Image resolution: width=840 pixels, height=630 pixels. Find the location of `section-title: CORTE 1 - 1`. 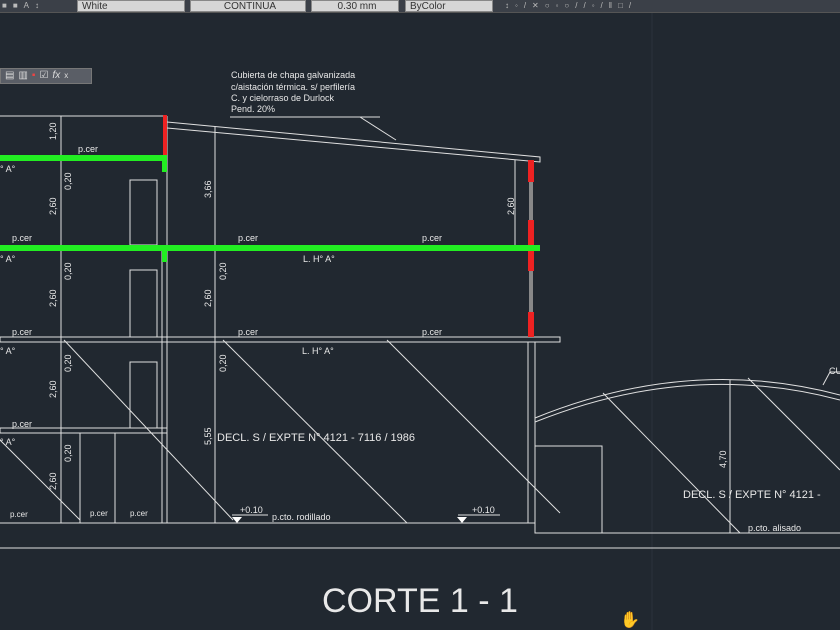

section-title: CORTE 1 - 1 is located at coordinates (420, 601).